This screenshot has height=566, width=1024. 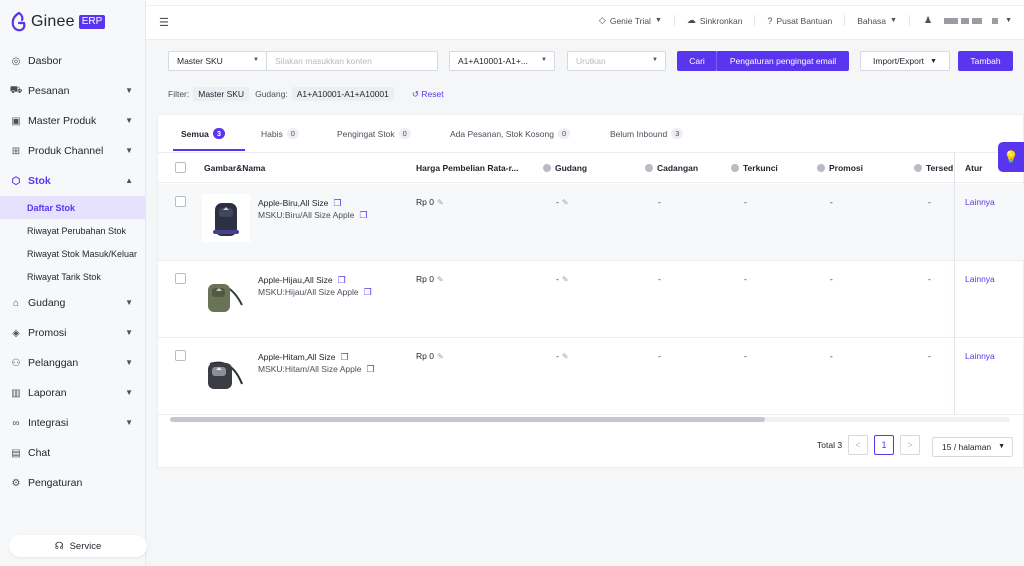 I want to click on language-label: Bahasa, so click(x=872, y=20).